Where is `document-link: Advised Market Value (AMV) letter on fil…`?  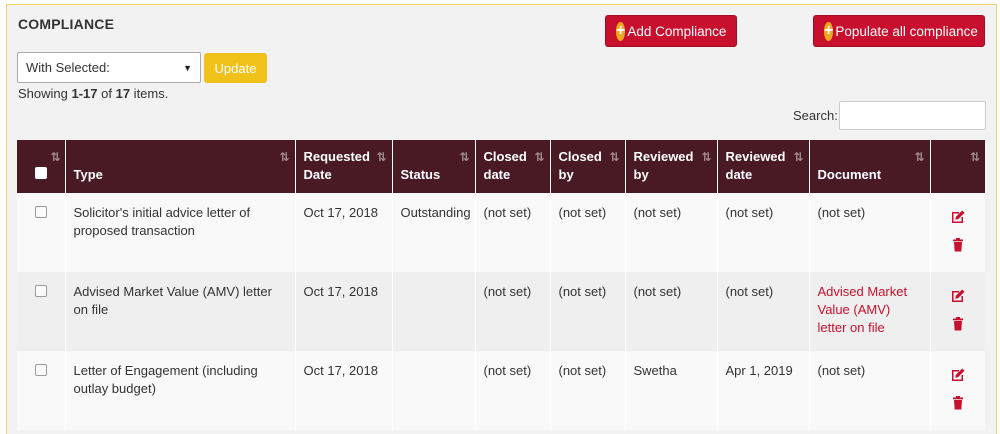
document-link: Advised Market Value (AMV) letter on fil… is located at coordinates (863, 309).